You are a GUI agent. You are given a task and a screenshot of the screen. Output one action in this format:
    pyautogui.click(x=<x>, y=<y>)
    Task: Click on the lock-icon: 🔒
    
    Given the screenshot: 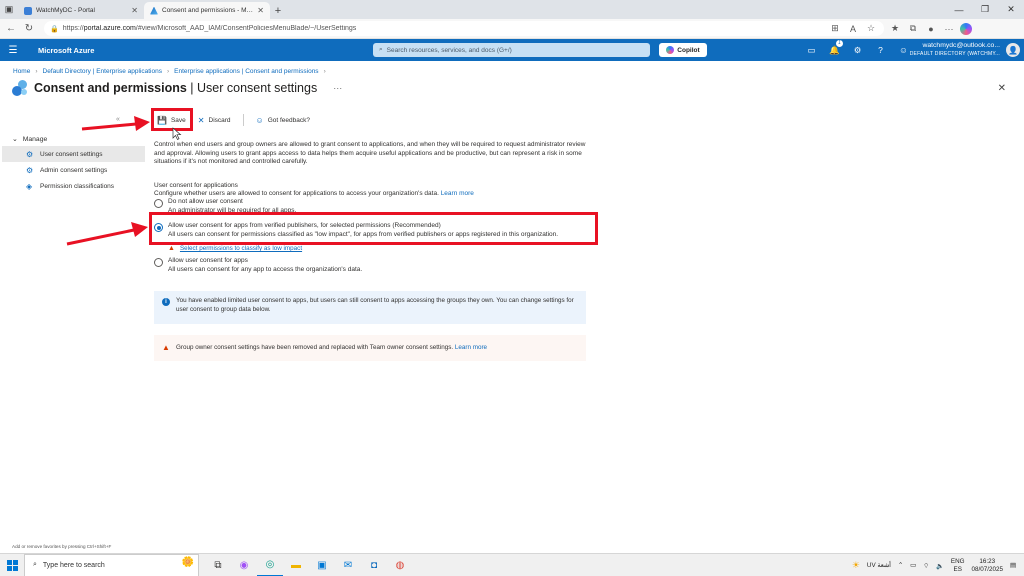 What is the action you would take?
    pyautogui.click(x=54, y=29)
    